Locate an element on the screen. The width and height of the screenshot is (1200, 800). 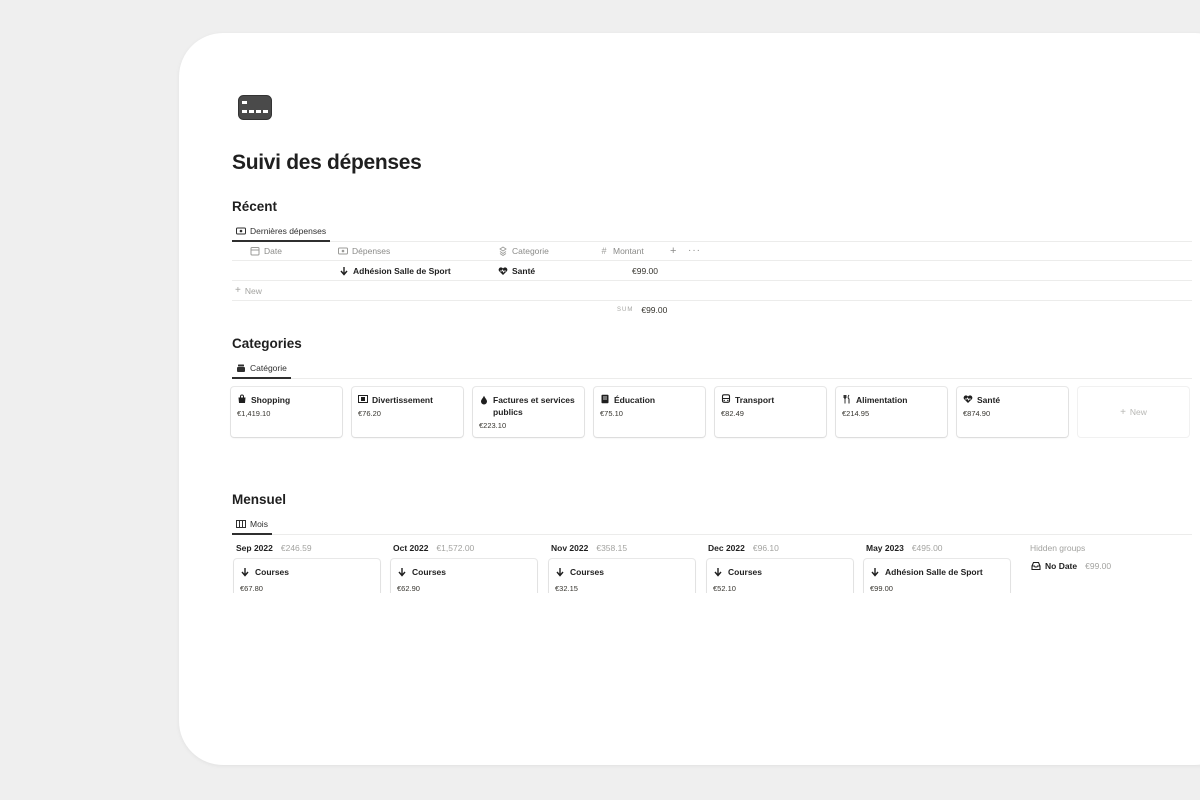
tab-label: Dernières dépenses is located at coordinates (288, 230).